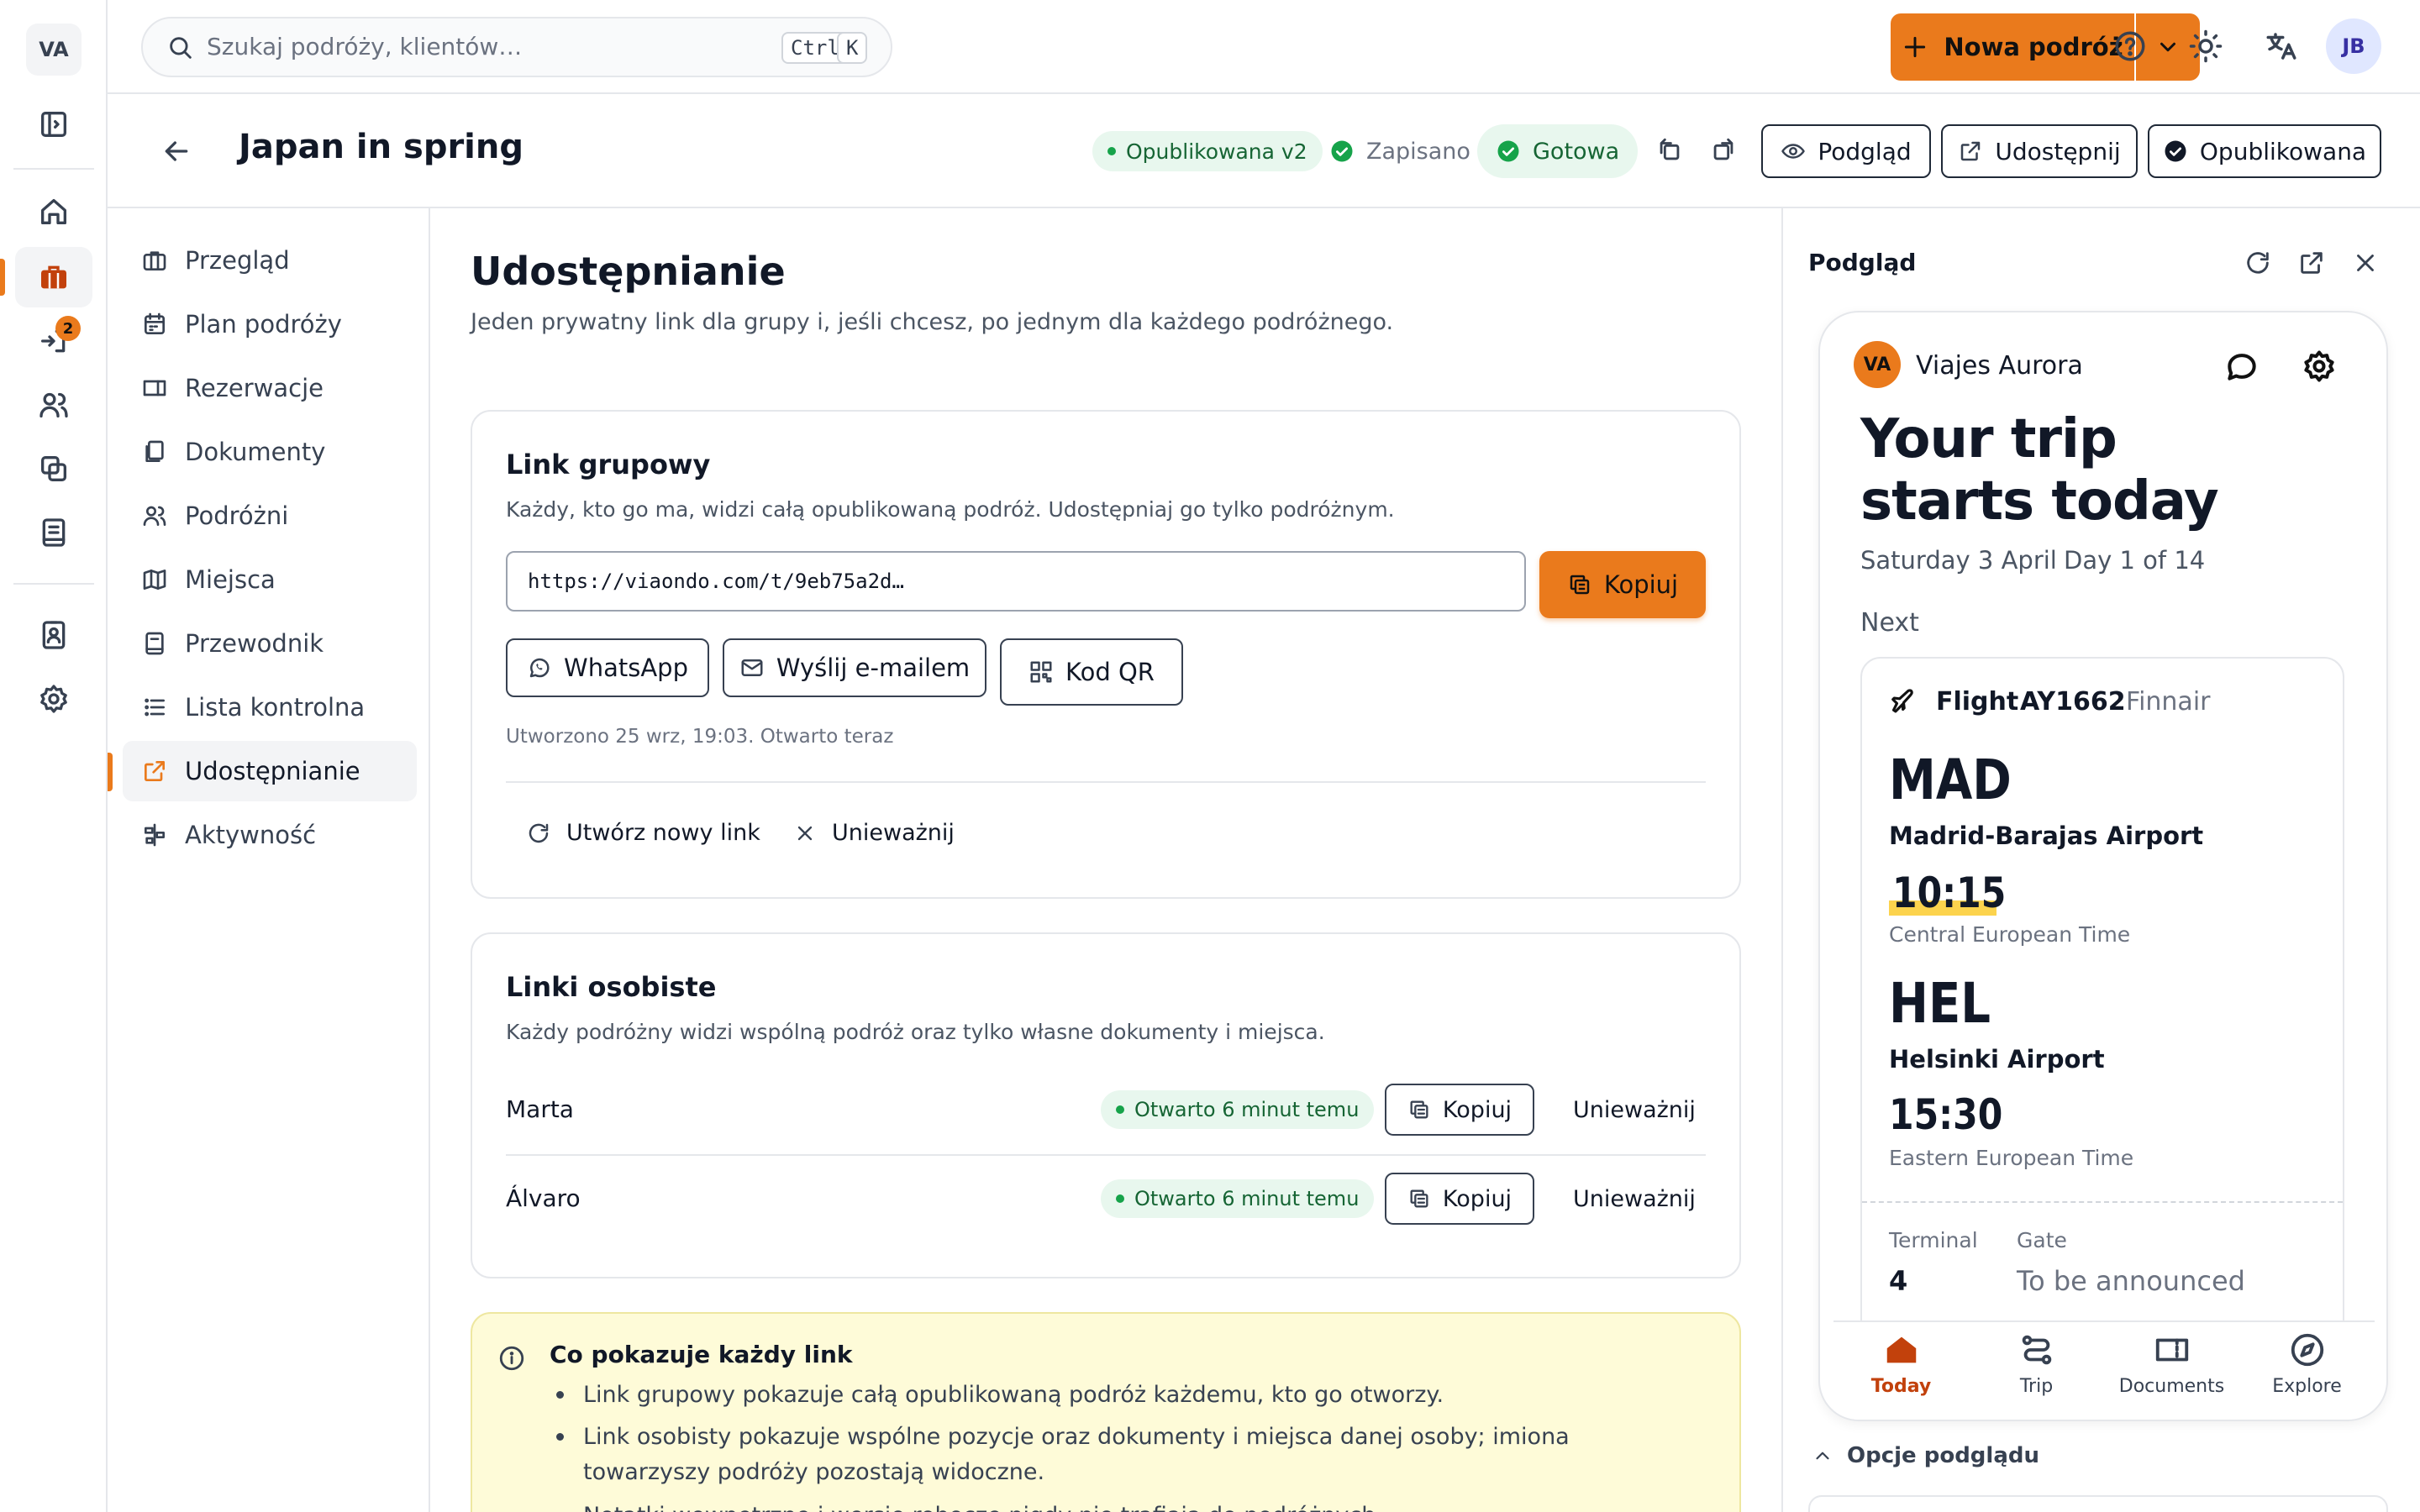 This screenshot has height=1512, width=2420. Describe the element at coordinates (2265, 151) in the screenshot. I see `published-button: Opublikowana` at that location.